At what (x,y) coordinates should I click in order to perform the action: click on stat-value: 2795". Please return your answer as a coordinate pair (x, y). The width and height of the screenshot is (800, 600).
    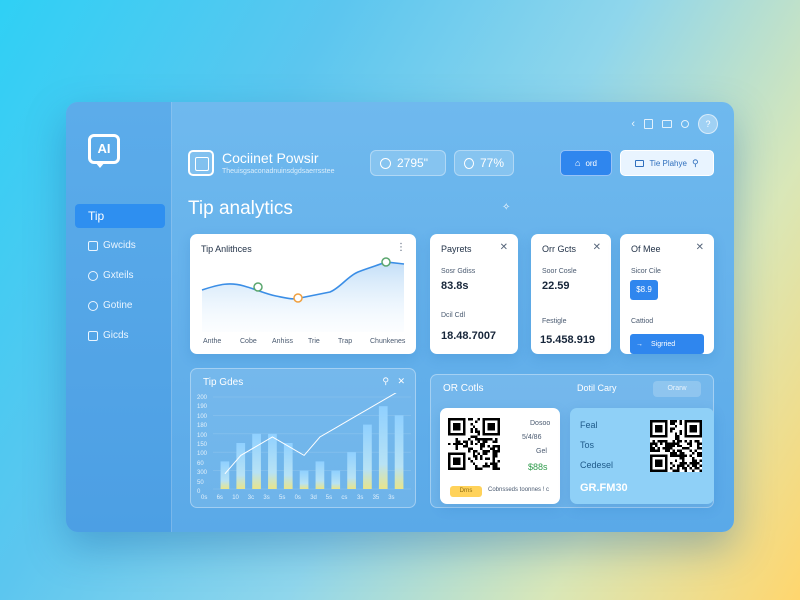
    Looking at the image, I should click on (412, 163).